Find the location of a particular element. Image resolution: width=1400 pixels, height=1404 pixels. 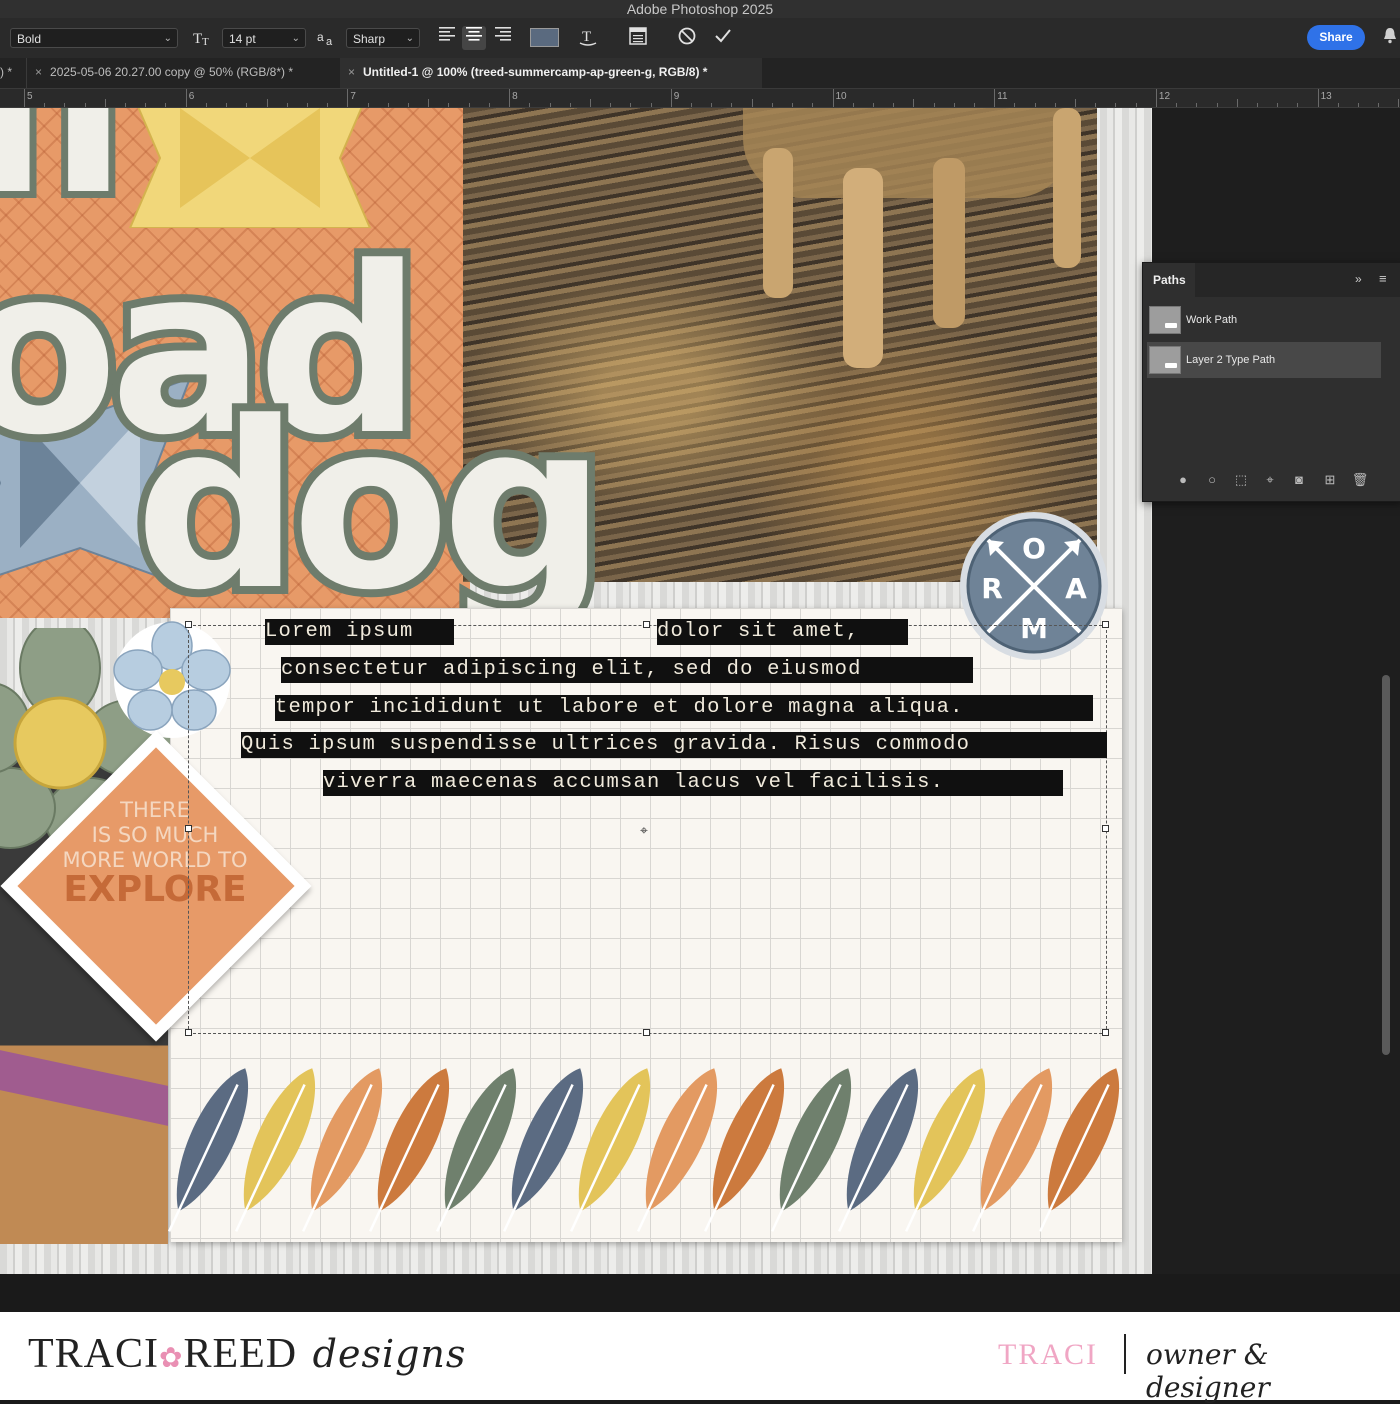

delete-path-icon: 🗑 is located at coordinates (1360, 480).